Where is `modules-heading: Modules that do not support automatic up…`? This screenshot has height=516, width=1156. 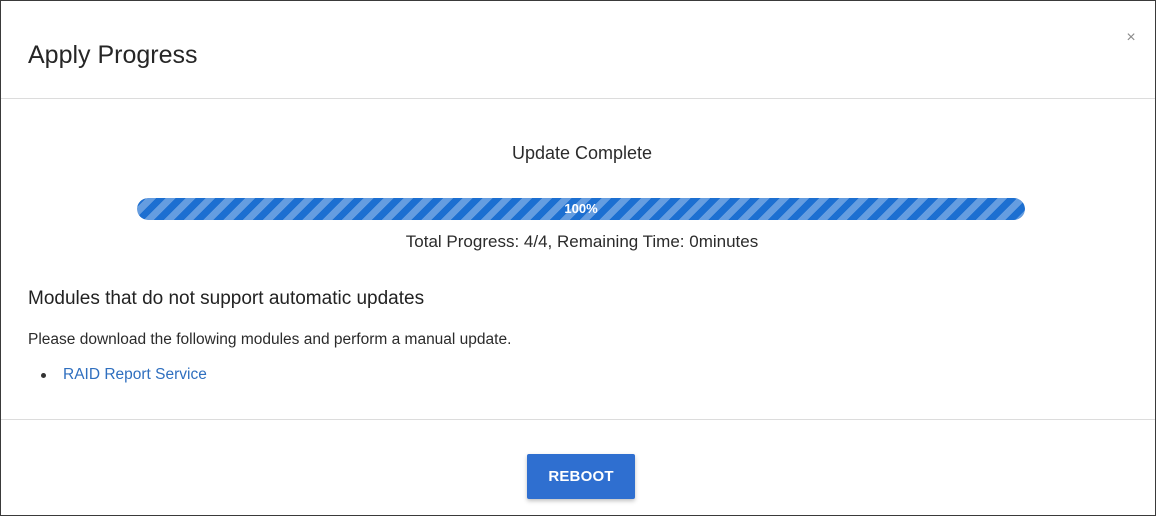 modules-heading: Modules that do not support automatic up… is located at coordinates (226, 298).